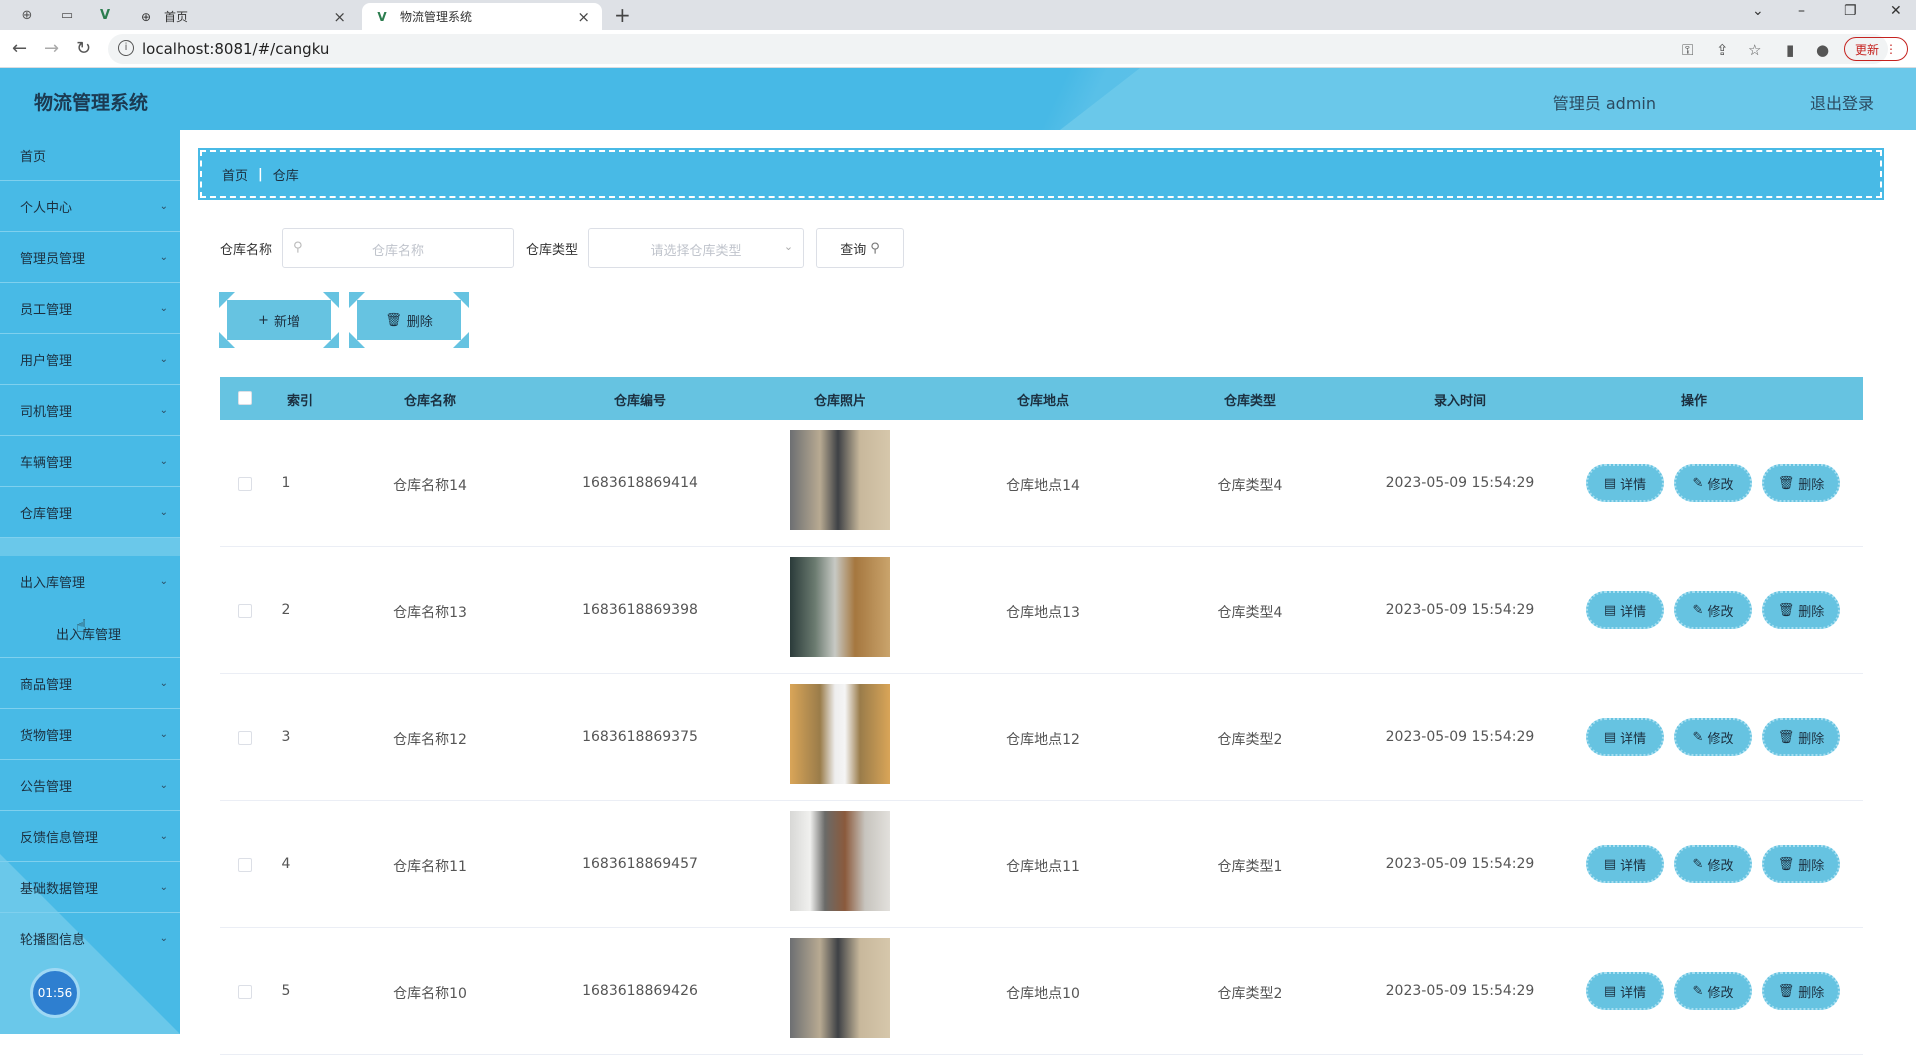  Describe the element at coordinates (1722, 50) in the screenshot. I see `share-icon: ⇪` at that location.